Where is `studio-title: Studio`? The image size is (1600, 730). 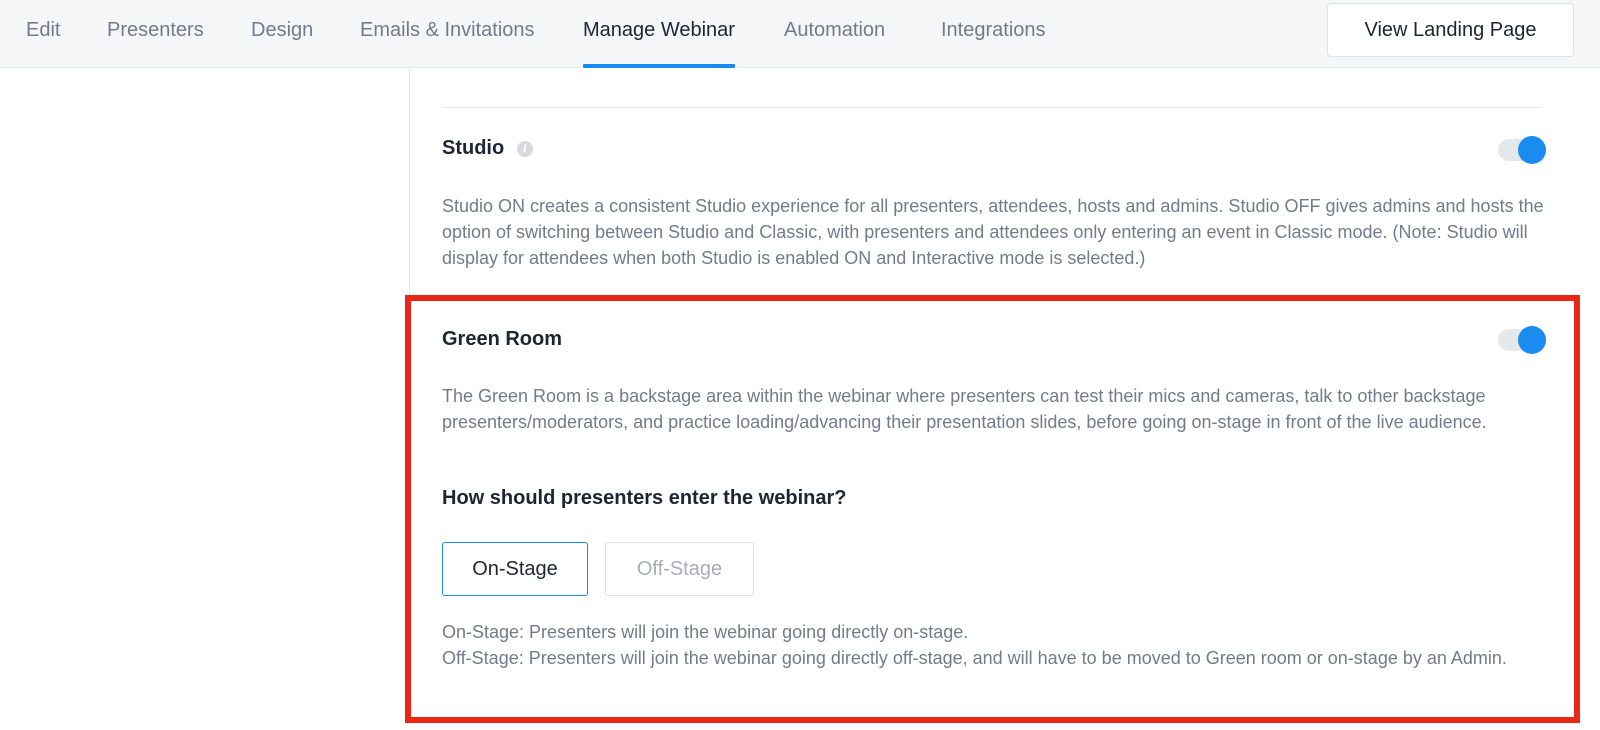
studio-title: Studio is located at coordinates (473, 148).